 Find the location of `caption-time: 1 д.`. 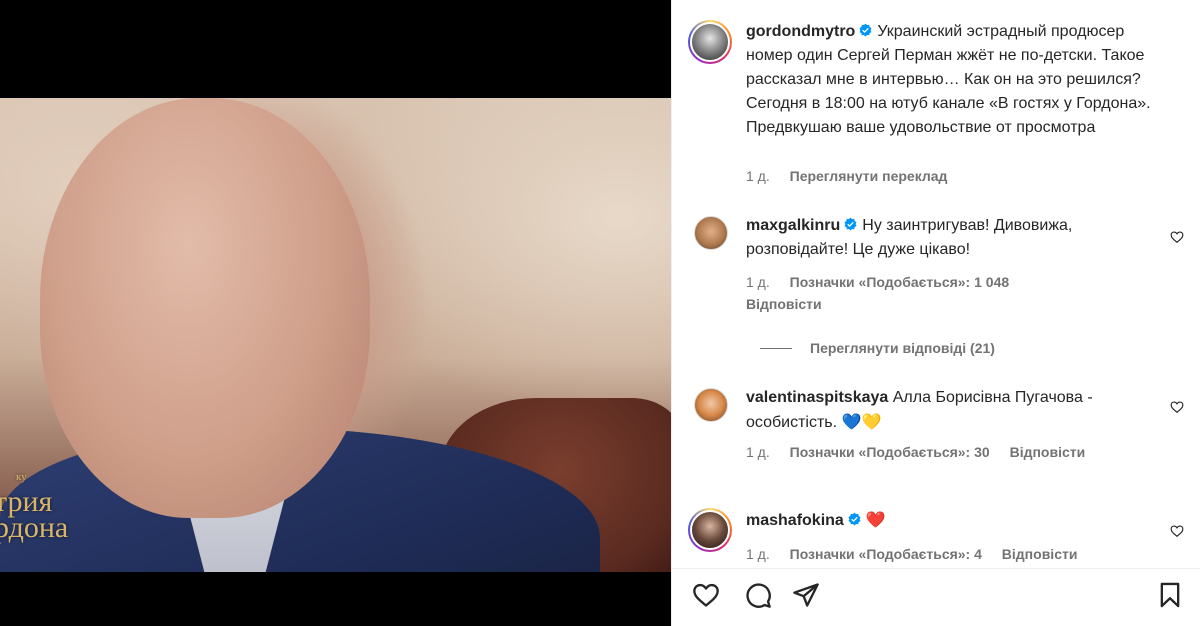

caption-time: 1 д. is located at coordinates (758, 176).